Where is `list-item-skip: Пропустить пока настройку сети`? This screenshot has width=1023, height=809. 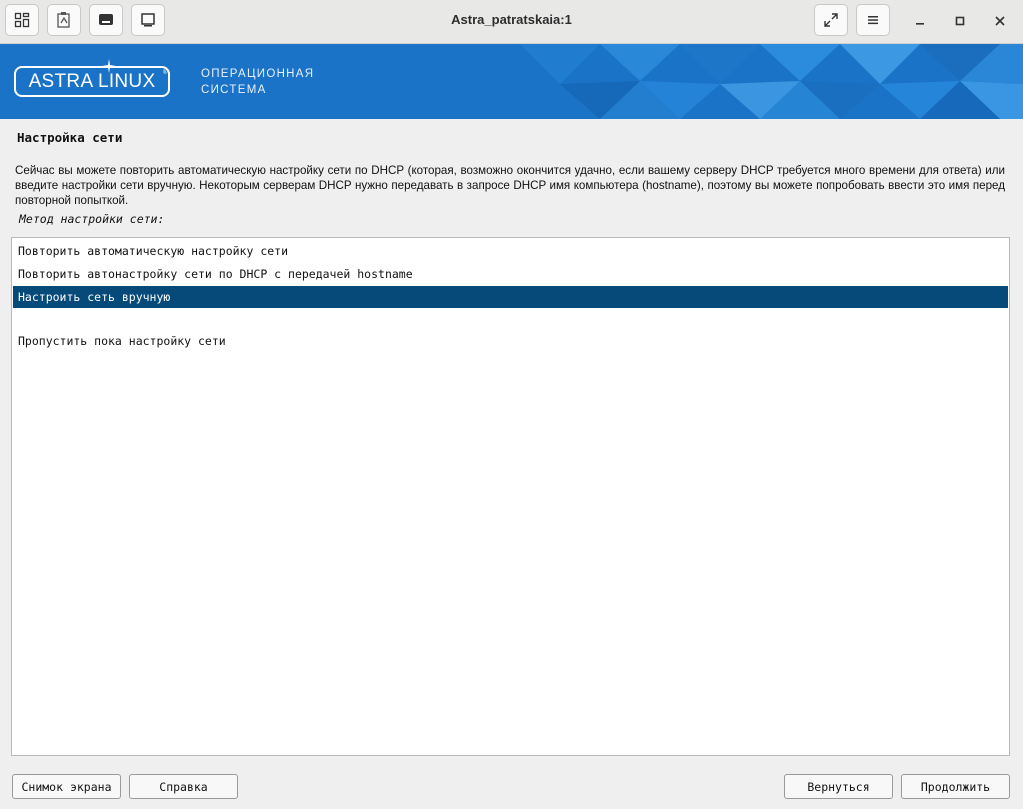
list-item-skip: Пропустить пока настройку сети is located at coordinates (510, 341).